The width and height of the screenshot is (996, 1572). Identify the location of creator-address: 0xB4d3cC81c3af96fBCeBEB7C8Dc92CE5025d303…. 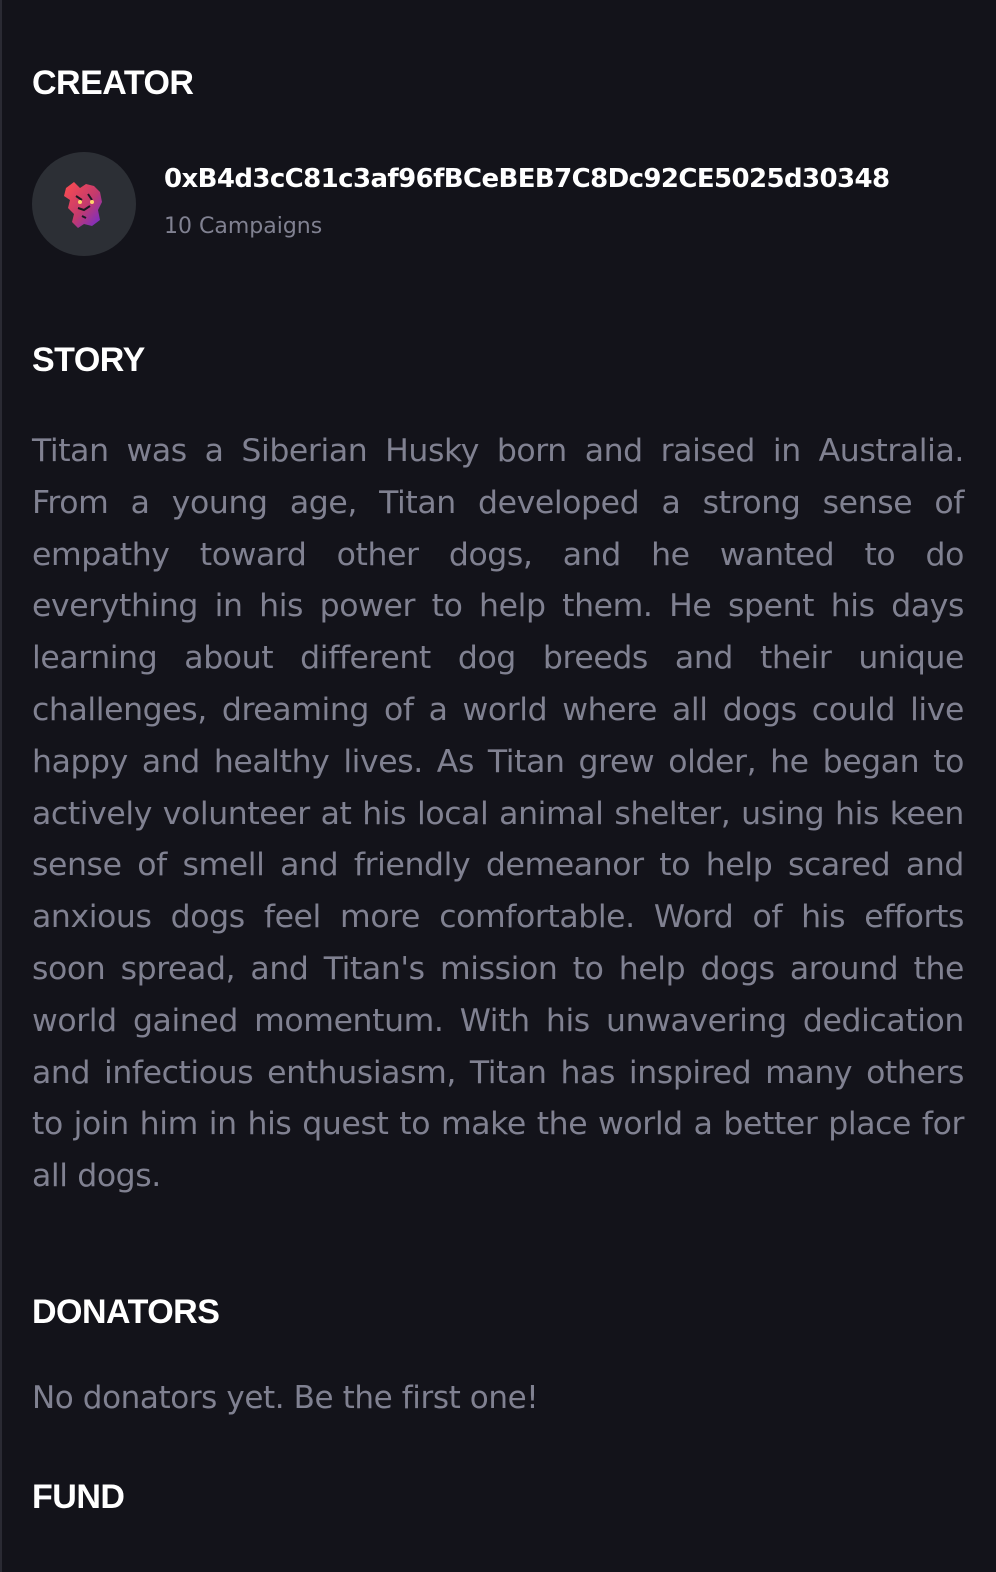
(527, 179).